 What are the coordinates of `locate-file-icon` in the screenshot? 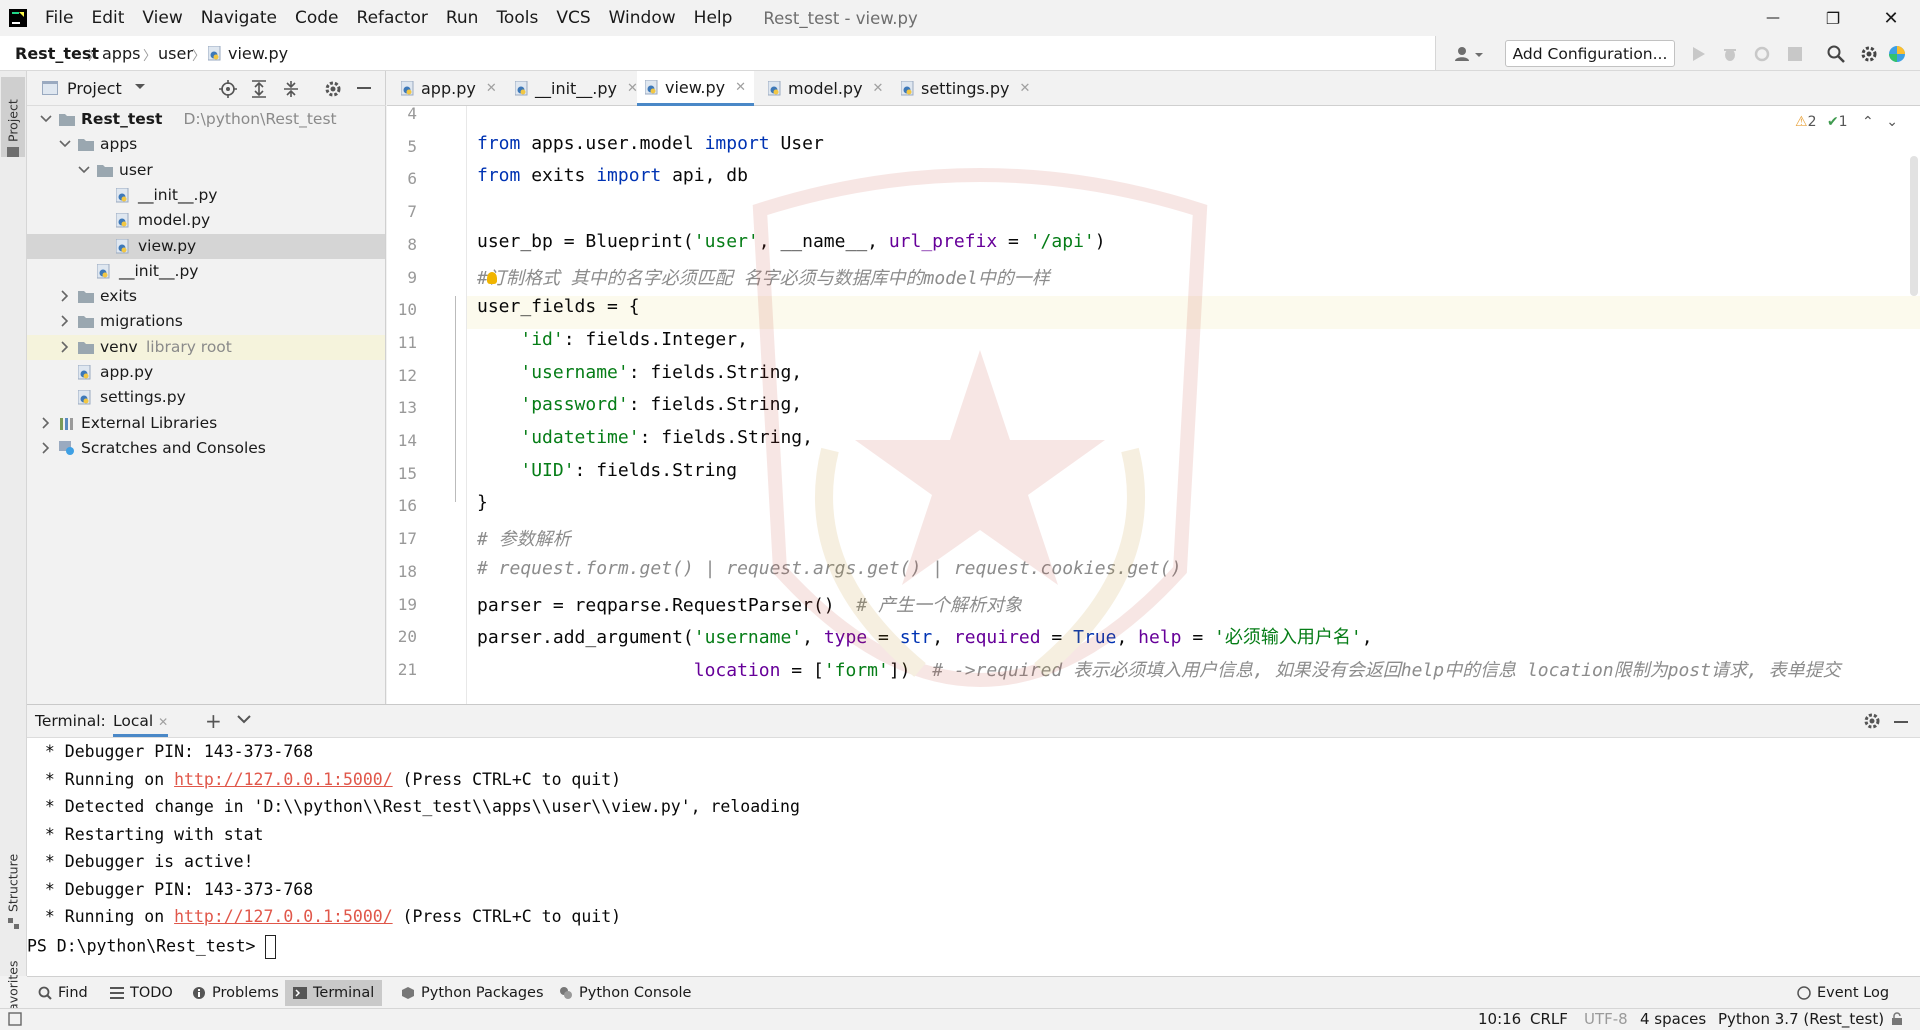 It's located at (228, 89).